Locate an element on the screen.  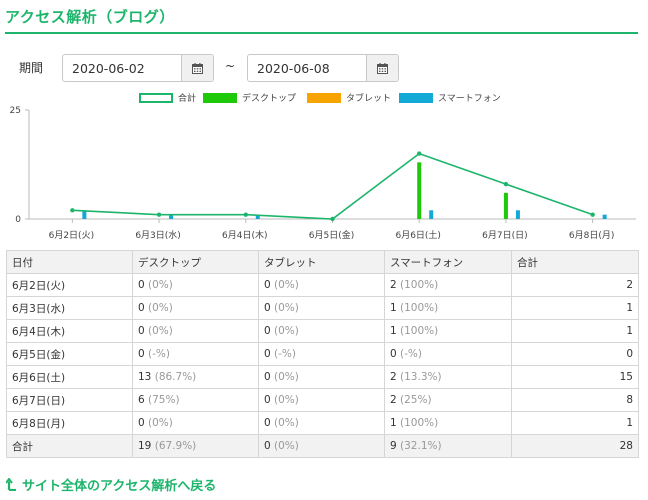
end-date-input is located at coordinates (307, 68).